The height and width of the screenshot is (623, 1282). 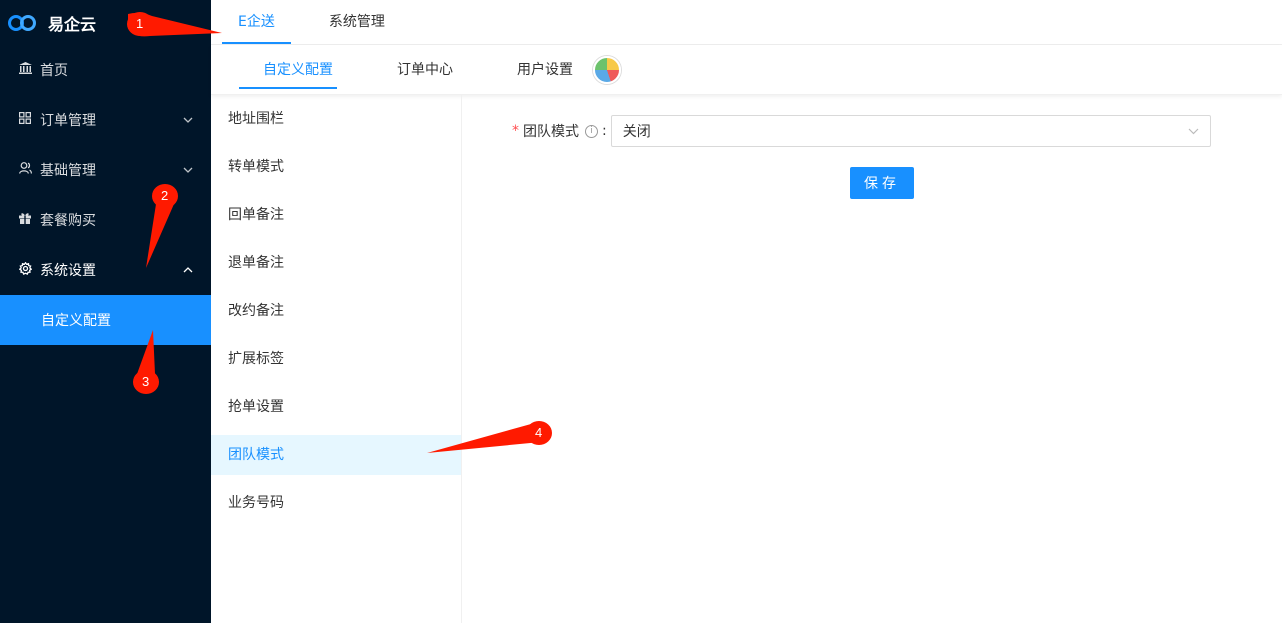 What do you see at coordinates (336, 215) in the screenshot?
I see `config-item-return-remark: 回单备注` at bounding box center [336, 215].